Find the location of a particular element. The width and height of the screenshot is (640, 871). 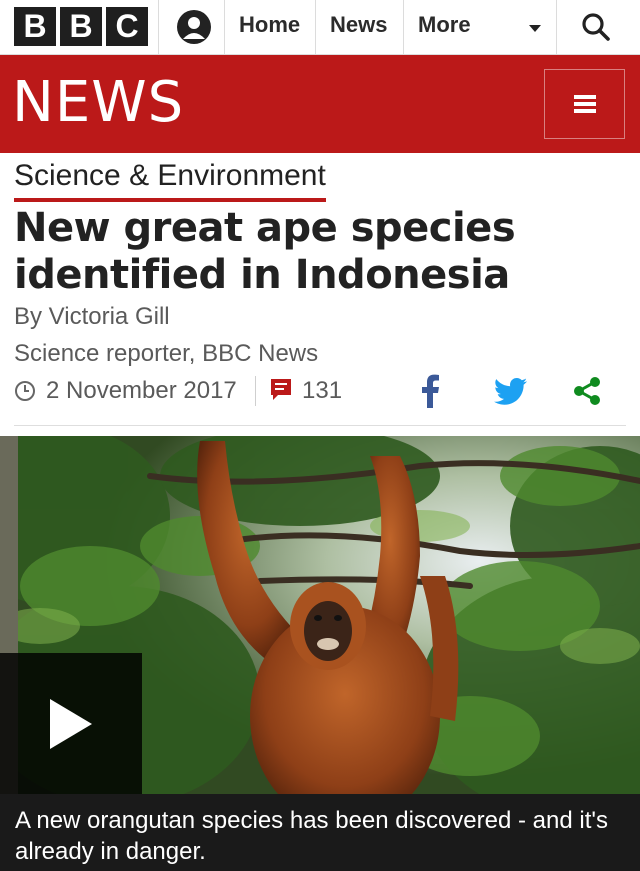

search-button is located at coordinates (596, 27).